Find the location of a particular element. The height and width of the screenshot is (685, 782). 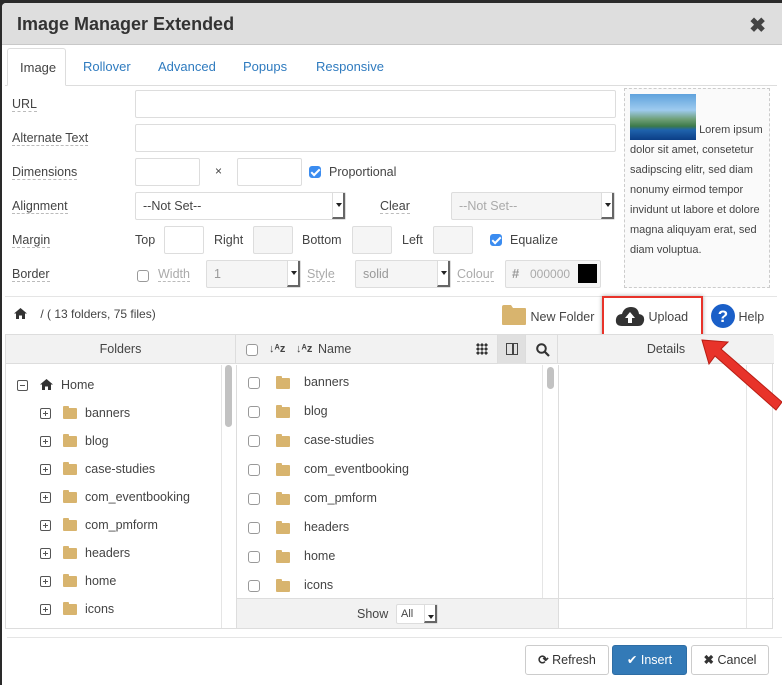

file-list-item: headers is located at coordinates (384, 527).